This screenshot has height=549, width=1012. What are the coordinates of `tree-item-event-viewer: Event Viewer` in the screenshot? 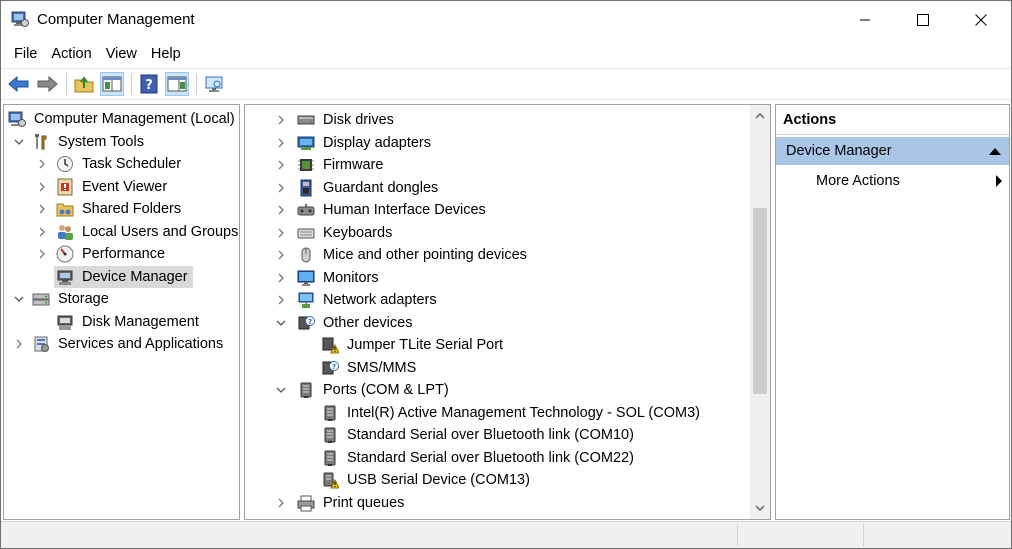 It's located at (121, 187).